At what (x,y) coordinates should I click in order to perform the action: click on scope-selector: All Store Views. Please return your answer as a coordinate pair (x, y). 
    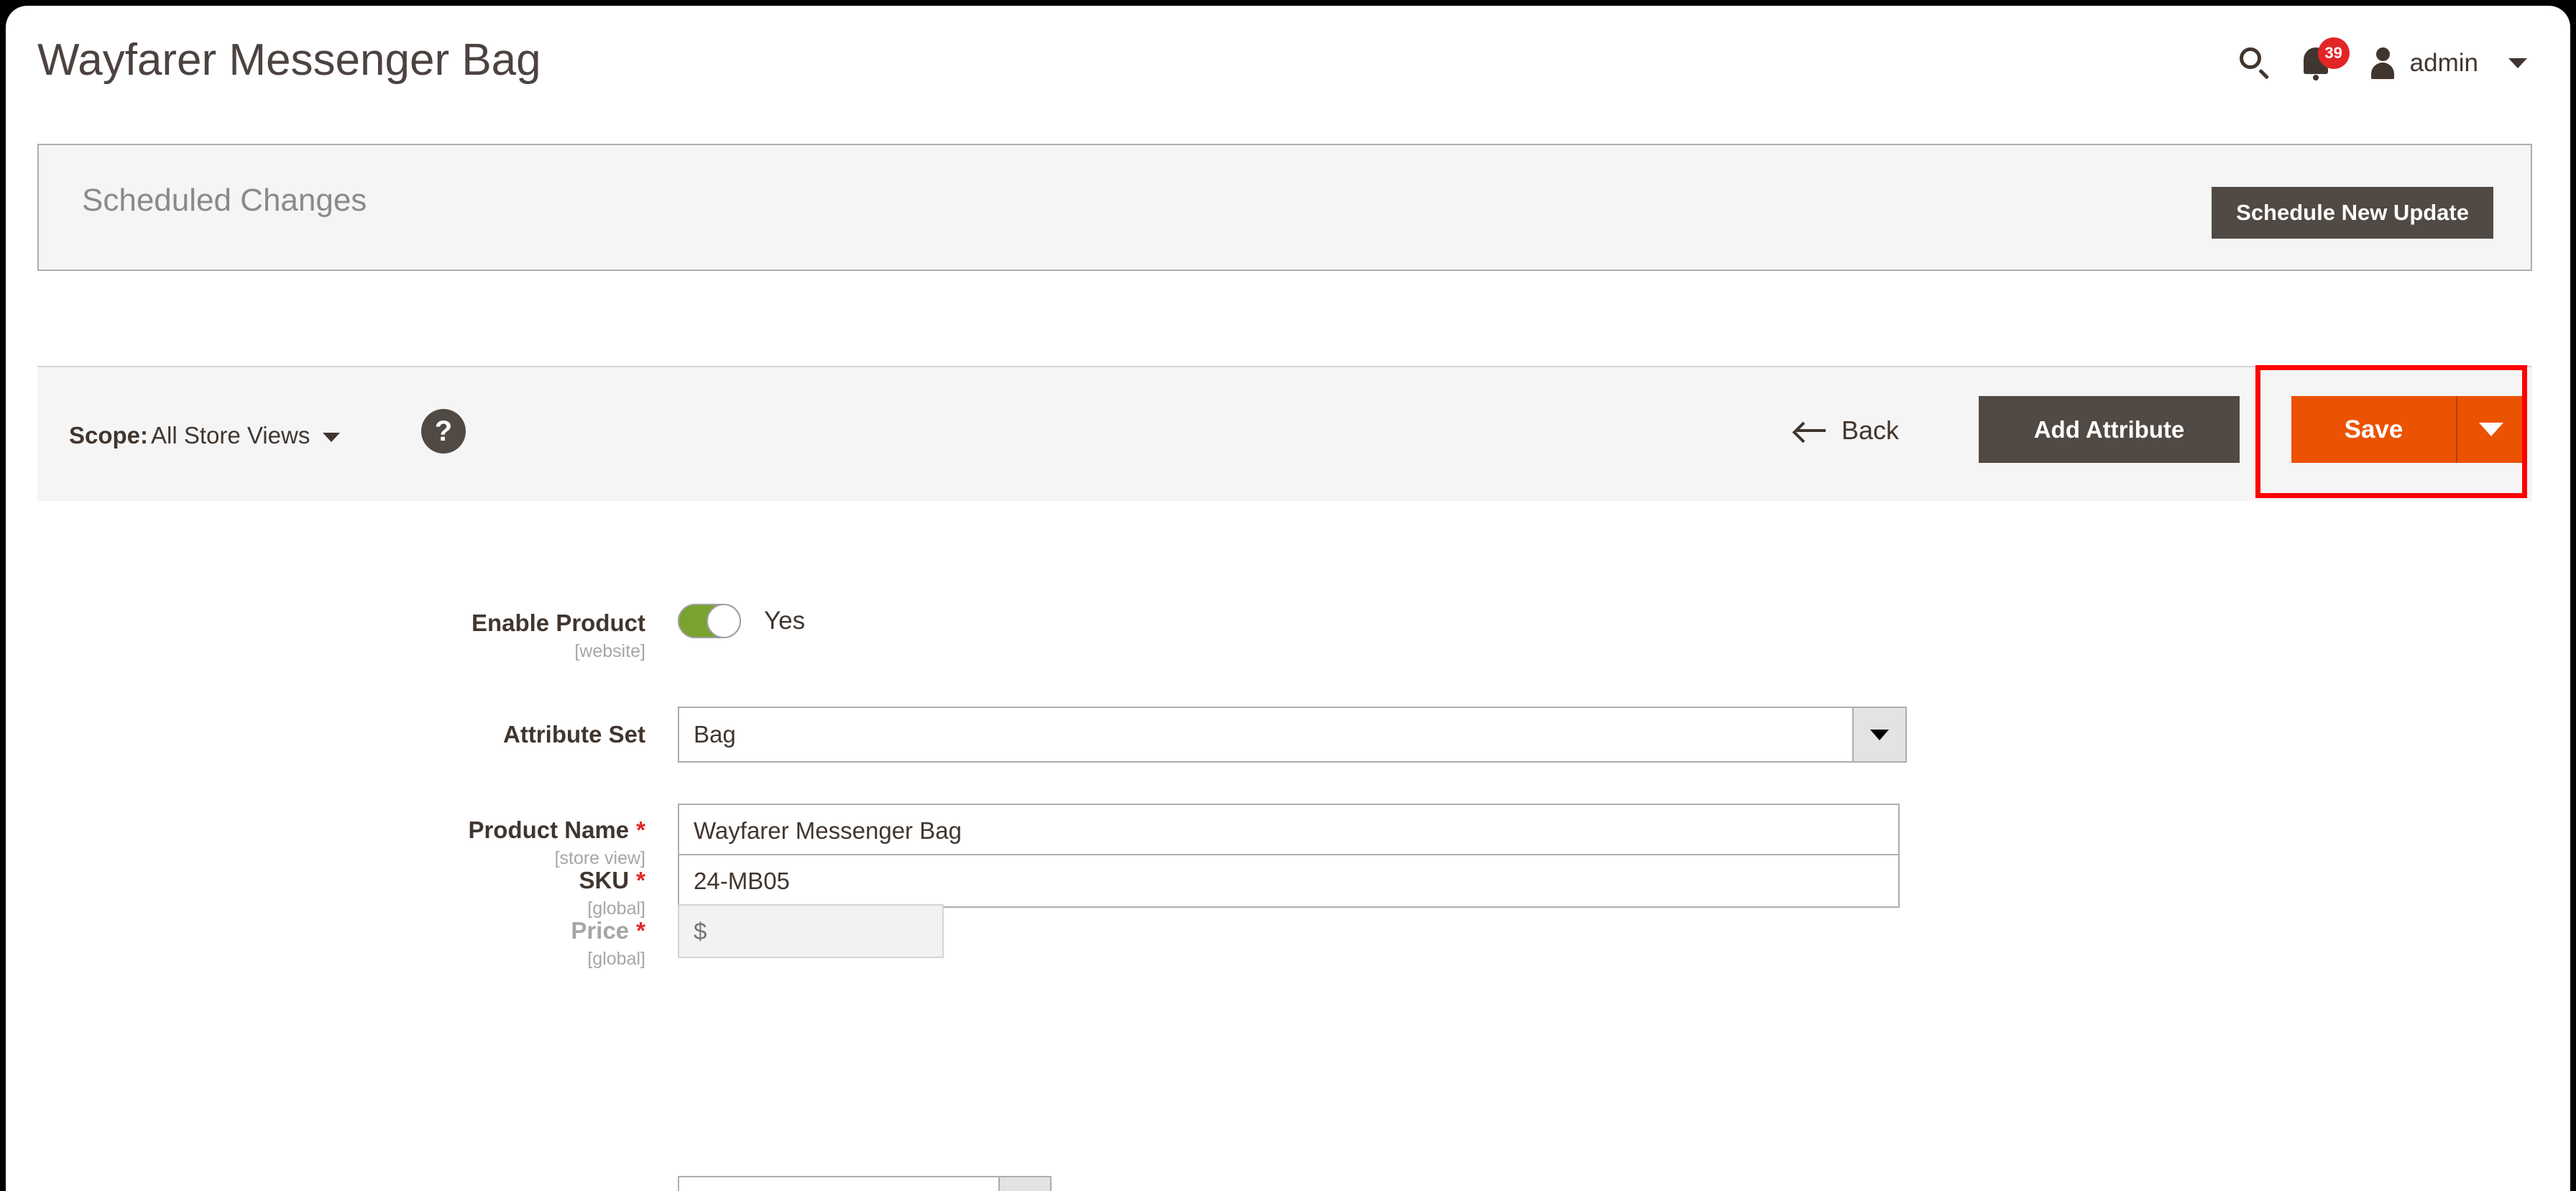
    Looking at the image, I should click on (246, 435).